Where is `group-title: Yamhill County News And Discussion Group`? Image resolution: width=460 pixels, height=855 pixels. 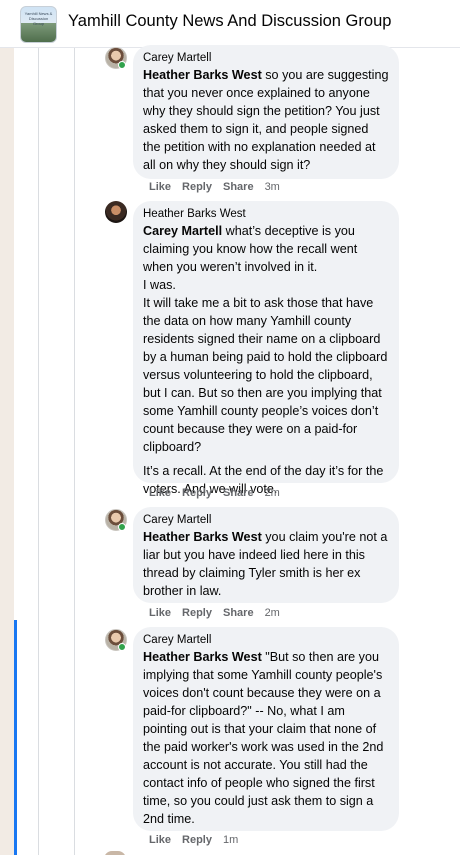 group-title: Yamhill County News And Discussion Group is located at coordinates (229, 21).